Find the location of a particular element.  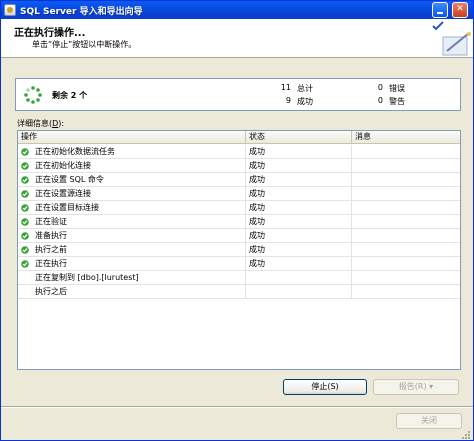

warning-count: 0 is located at coordinates (380, 100).